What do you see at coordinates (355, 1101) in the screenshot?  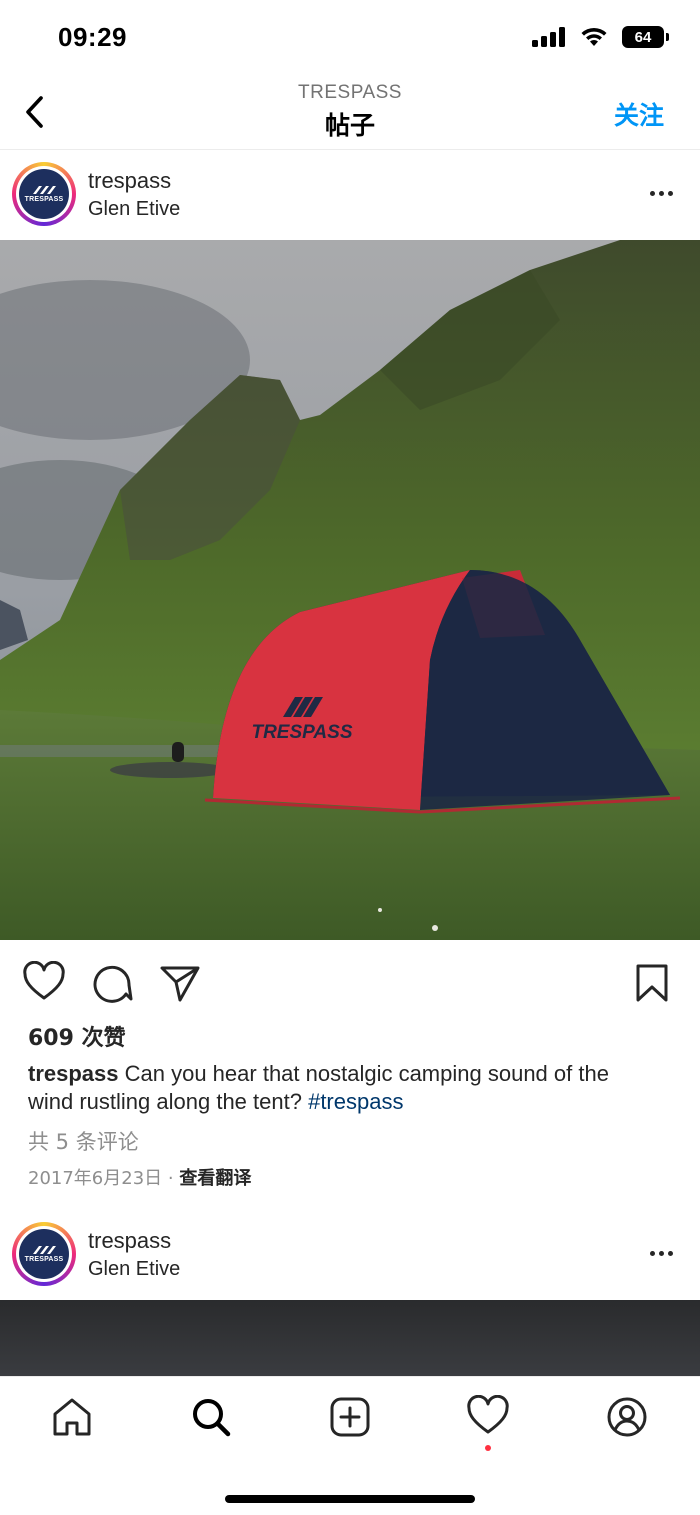 I see `caption-hashtag: #trespass` at bounding box center [355, 1101].